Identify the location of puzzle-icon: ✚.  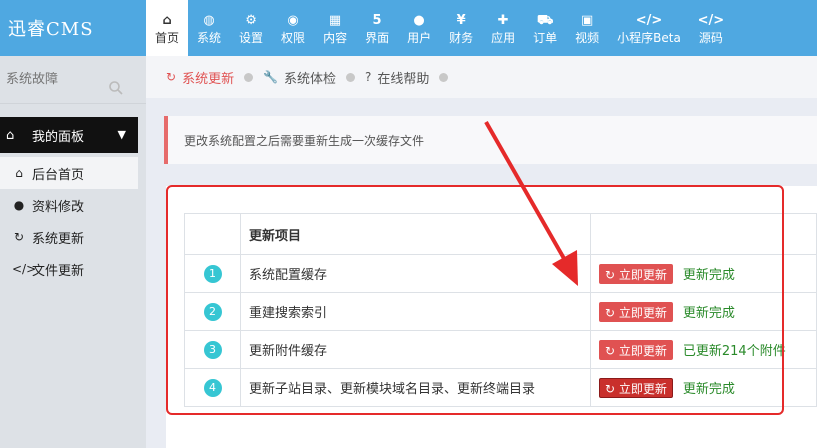
(503, 20).